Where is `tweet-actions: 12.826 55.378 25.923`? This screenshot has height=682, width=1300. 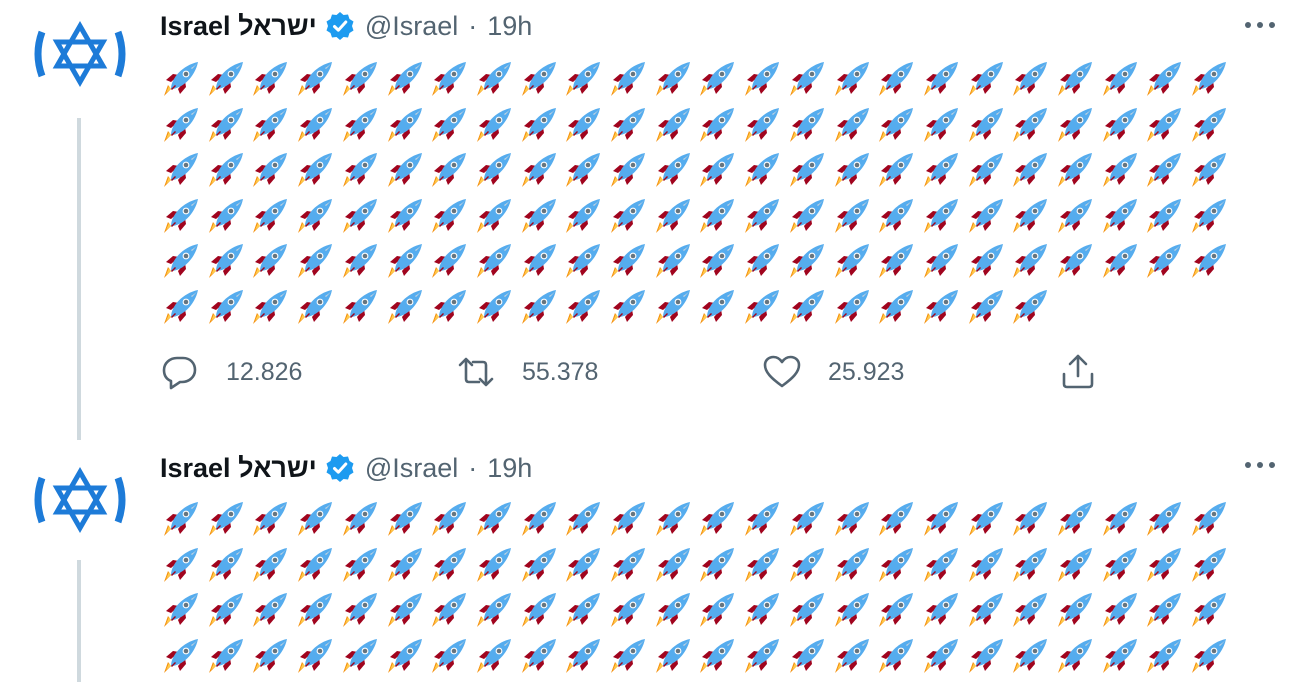 tweet-actions: 12.826 55.378 25.923 is located at coordinates (640, 372).